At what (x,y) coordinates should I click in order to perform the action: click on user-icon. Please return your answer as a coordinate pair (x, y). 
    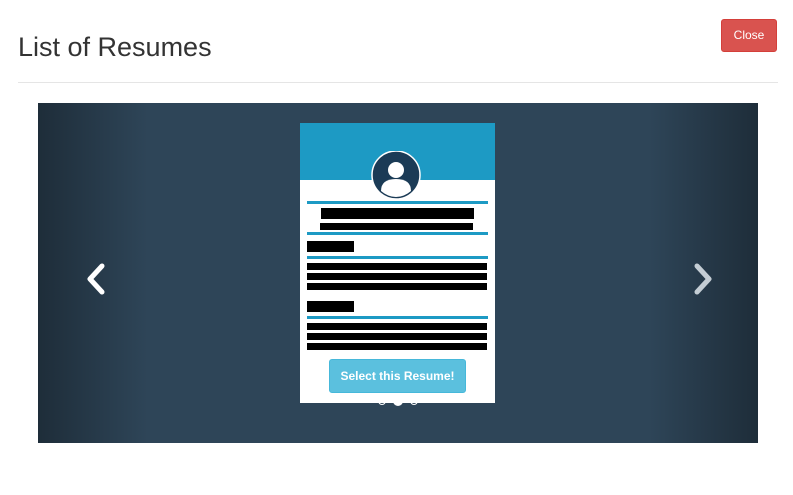
    Looking at the image, I should click on (396, 175).